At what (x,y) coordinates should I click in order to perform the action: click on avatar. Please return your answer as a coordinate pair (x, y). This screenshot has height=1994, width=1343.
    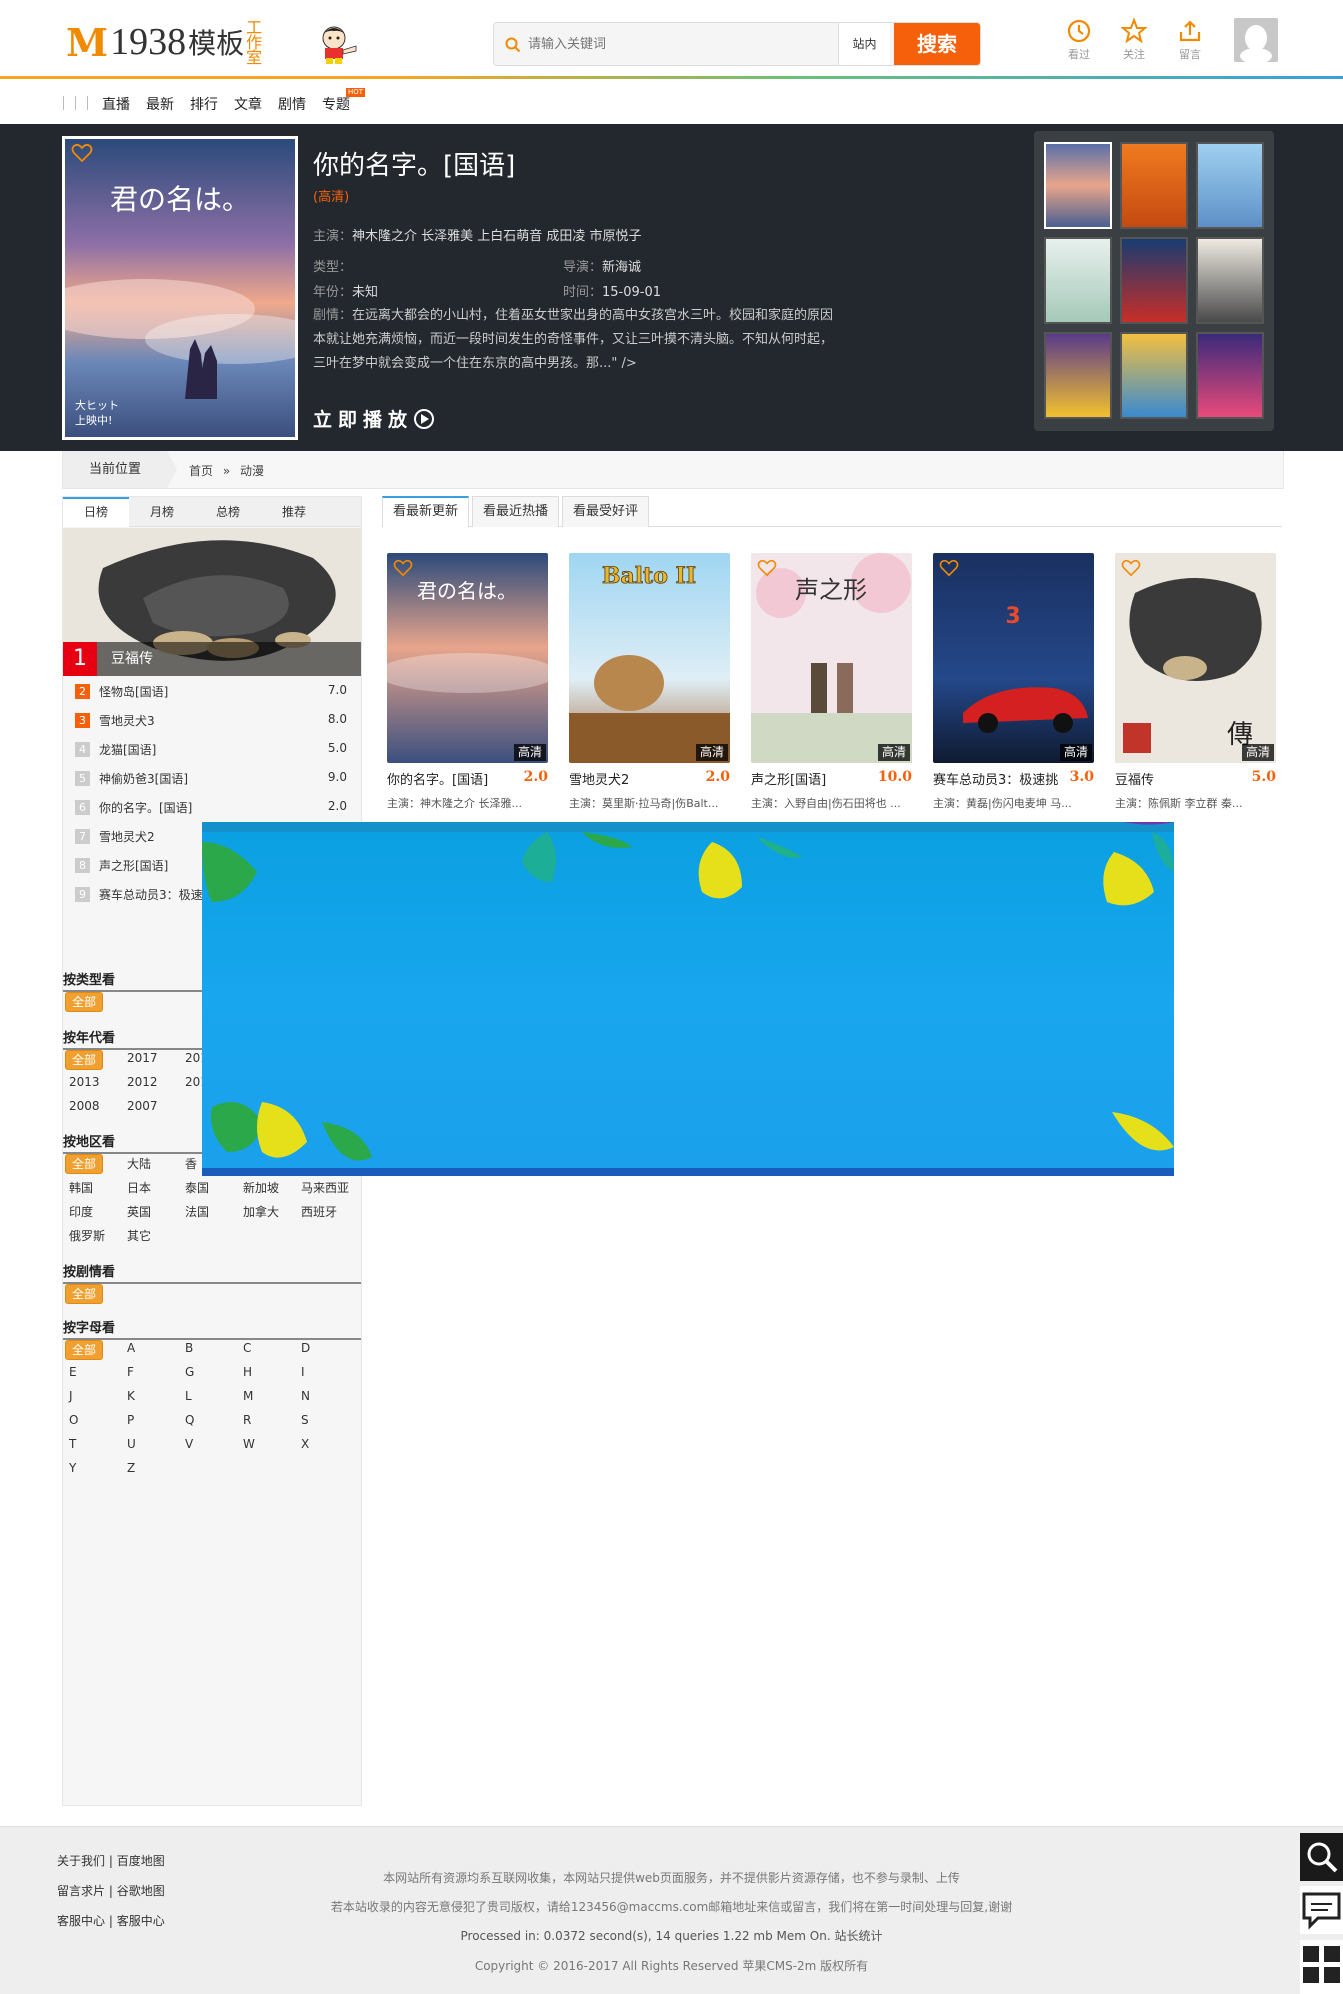
    Looking at the image, I should click on (1256, 40).